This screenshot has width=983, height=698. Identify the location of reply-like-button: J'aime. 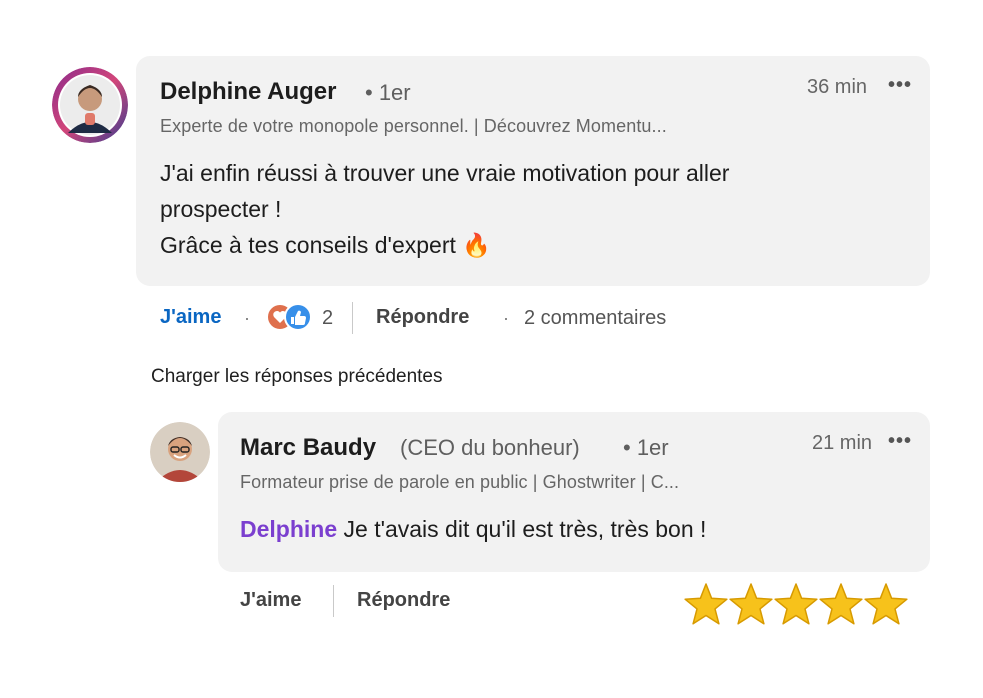
(270, 600).